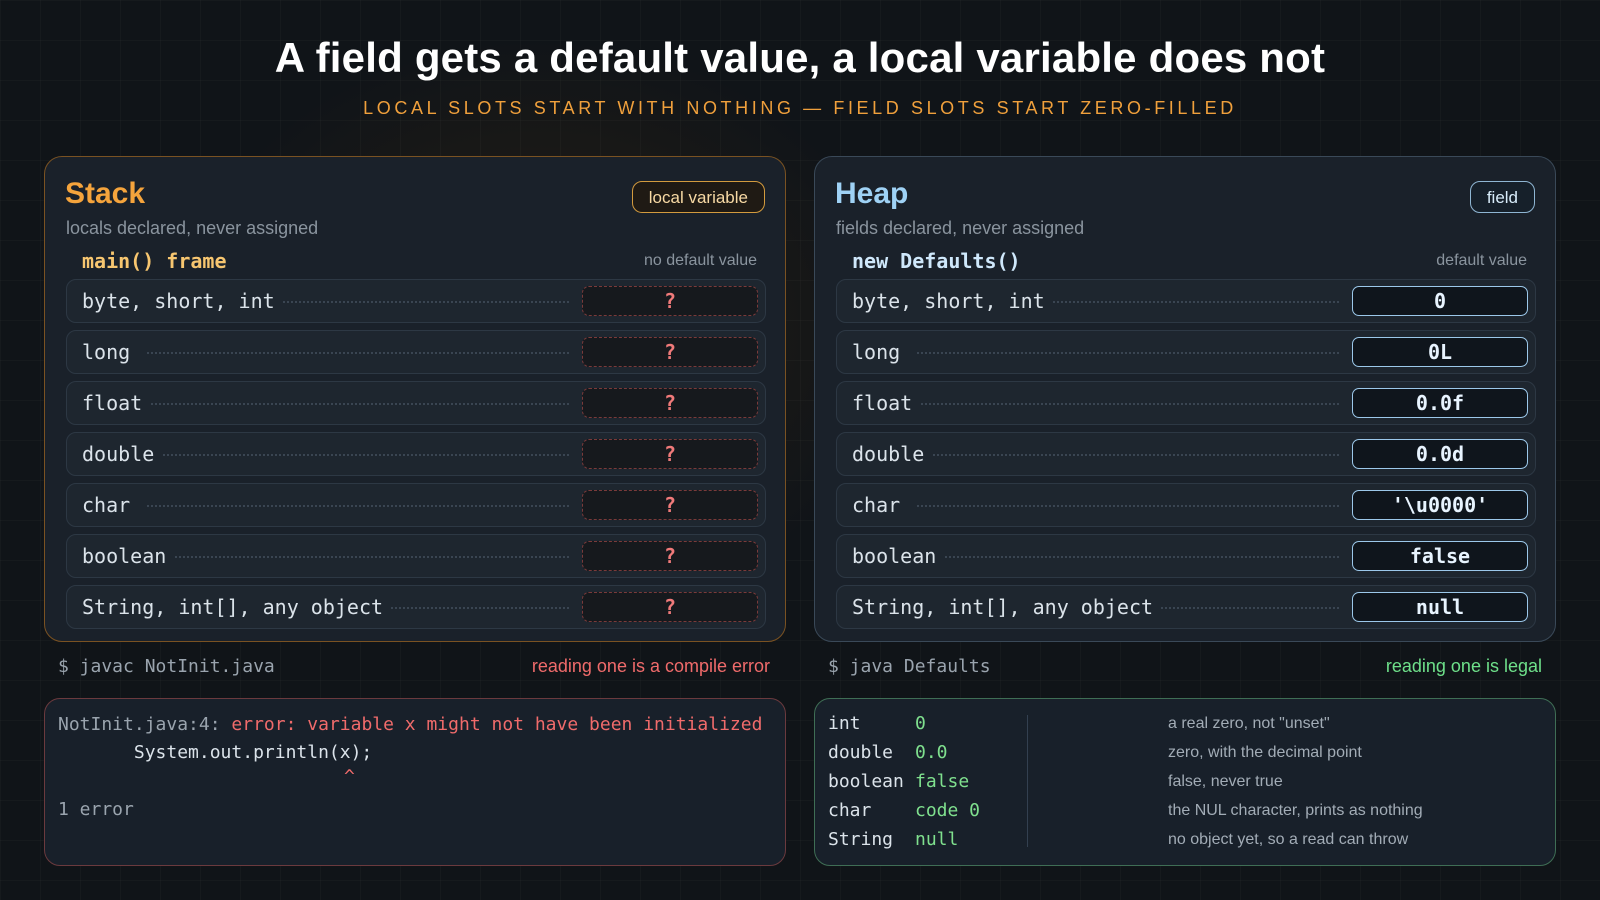 This screenshot has width=1600, height=900. What do you see at coordinates (960, 228) in the screenshot?
I see `heap-subtitle: fields declared, never assigned` at bounding box center [960, 228].